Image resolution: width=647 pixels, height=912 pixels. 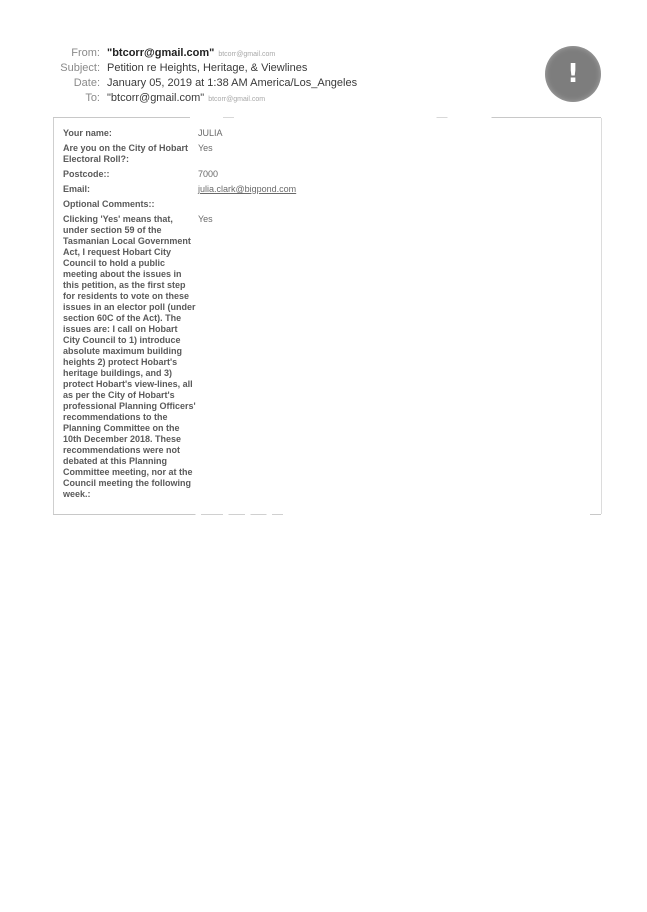 What do you see at coordinates (208, 174) in the screenshot?
I see `field-value: 7000` at bounding box center [208, 174].